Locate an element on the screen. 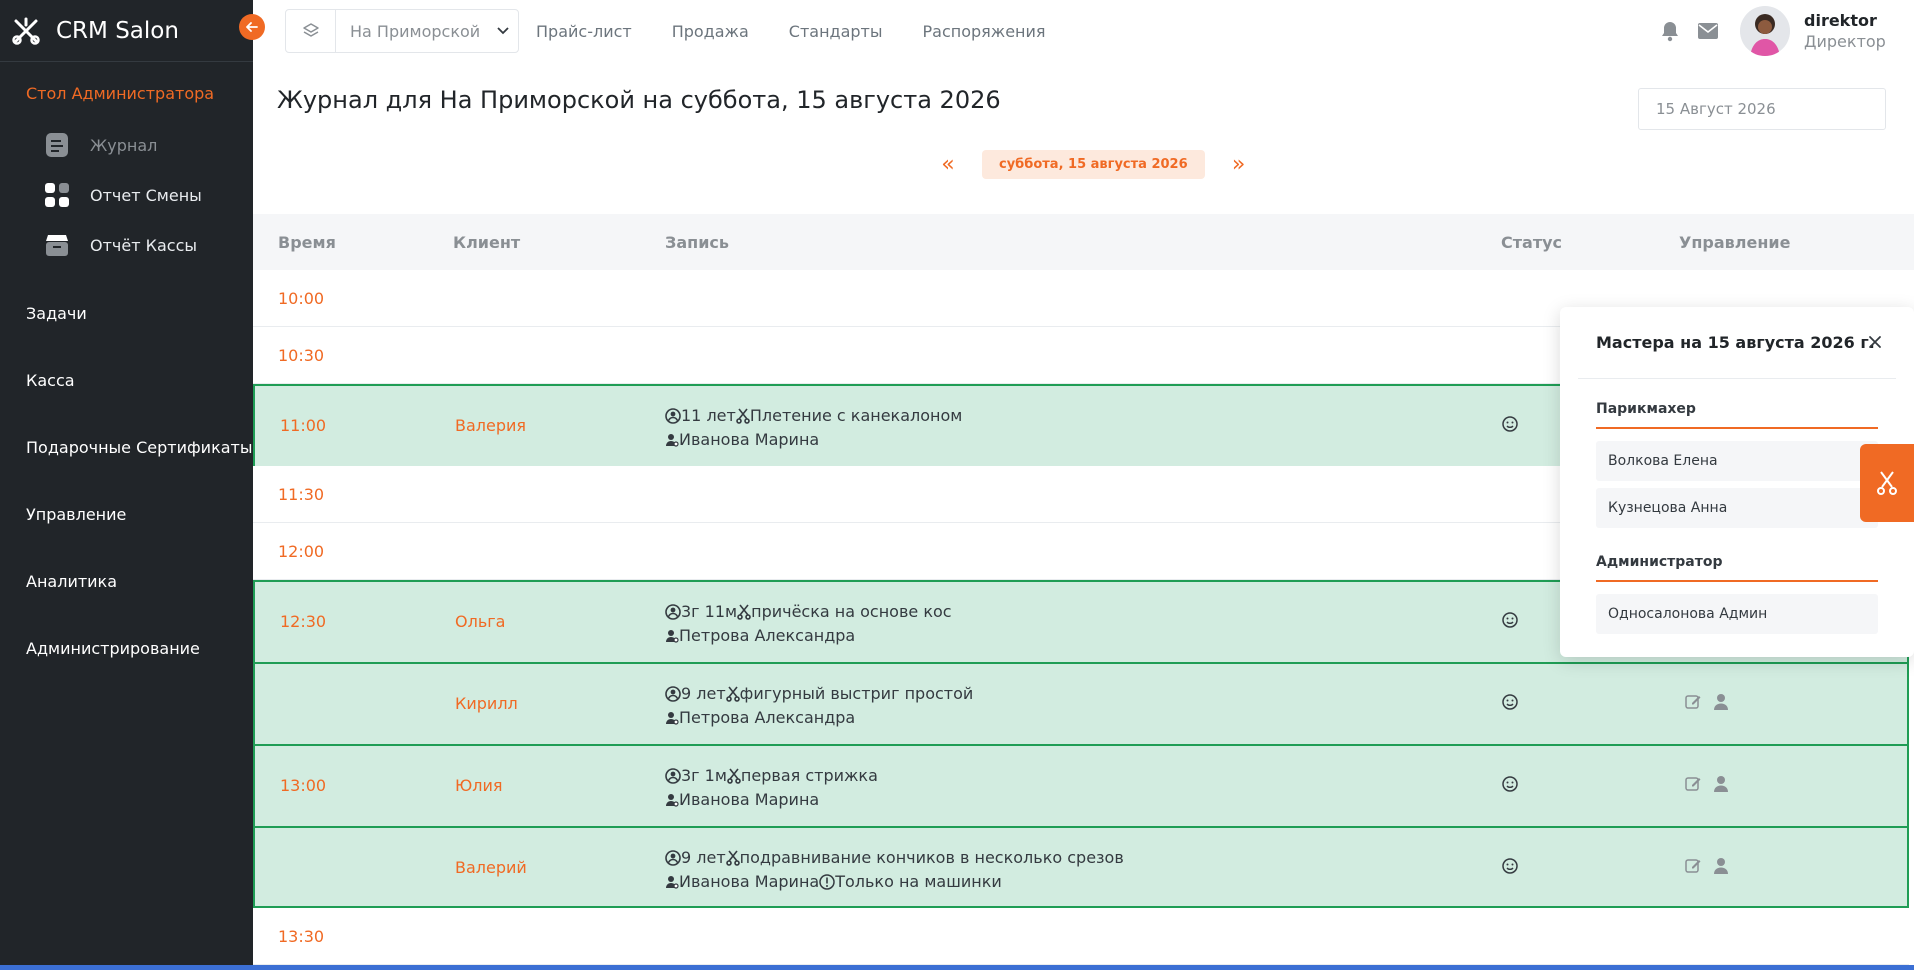  time-slot: 10:00 is located at coordinates (301, 298).